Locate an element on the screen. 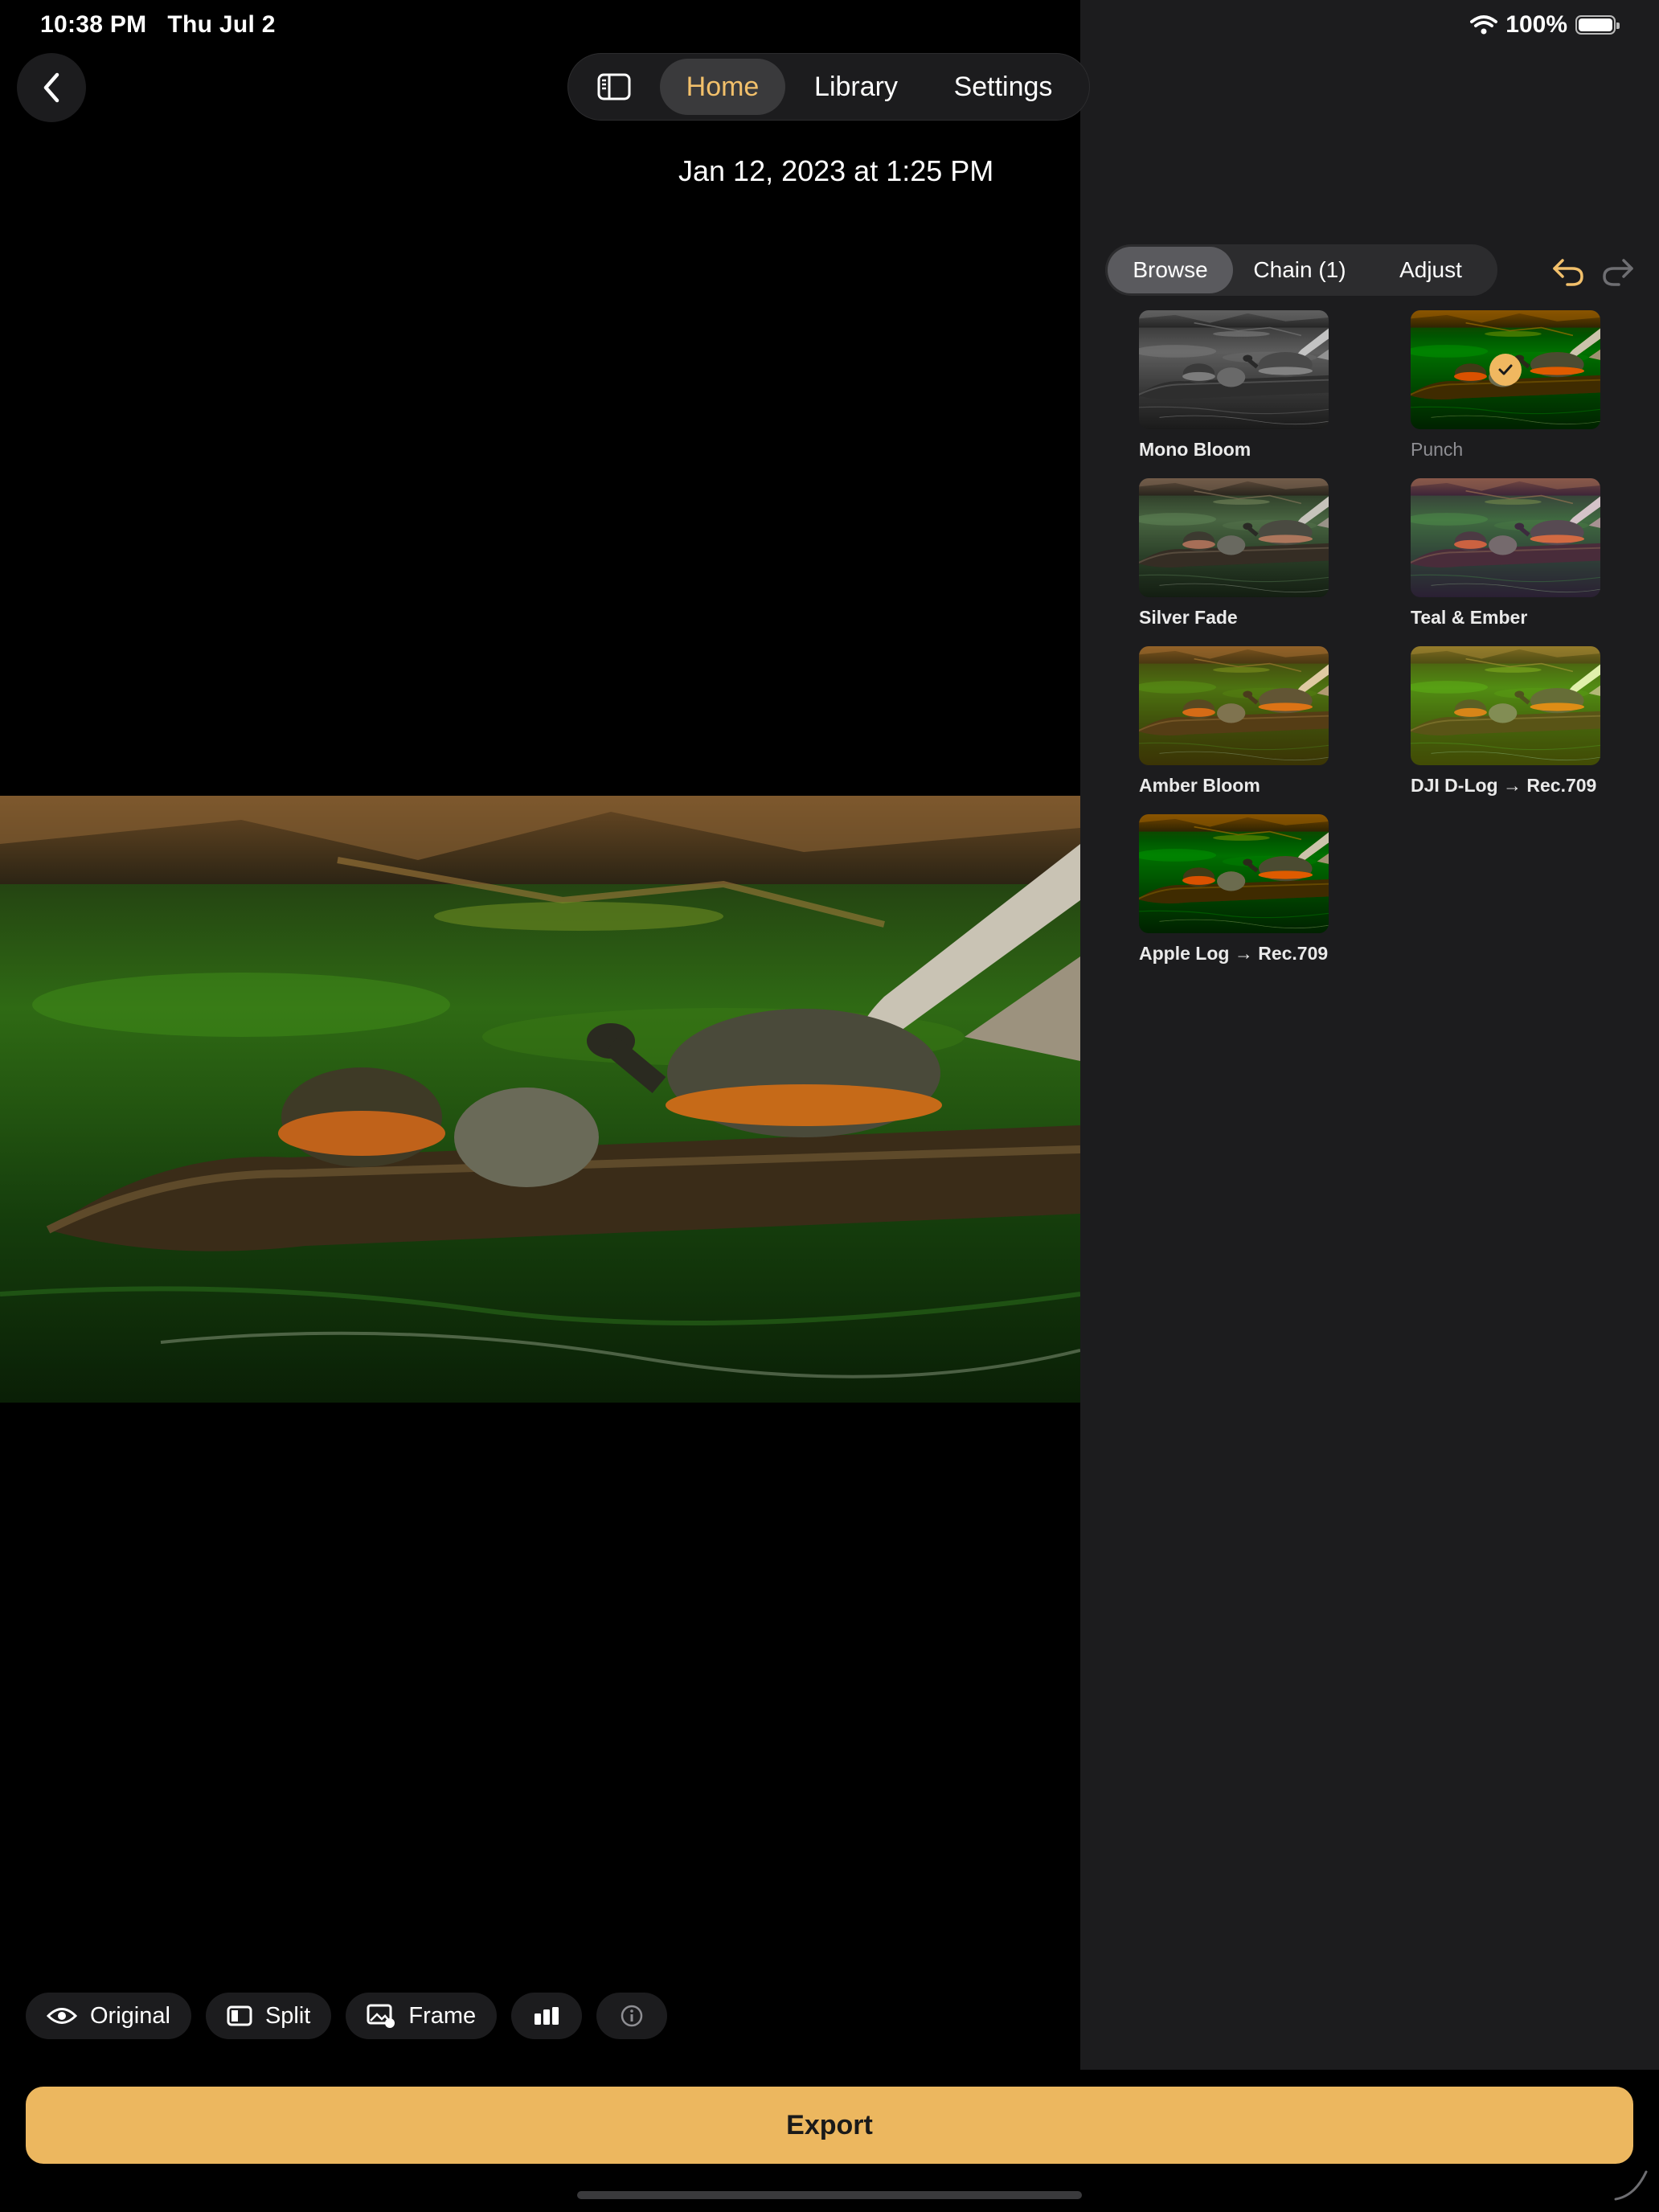 The image size is (1659, 2212). preset-apple-log: Apple Log → Rec.709 is located at coordinates (1235, 889).